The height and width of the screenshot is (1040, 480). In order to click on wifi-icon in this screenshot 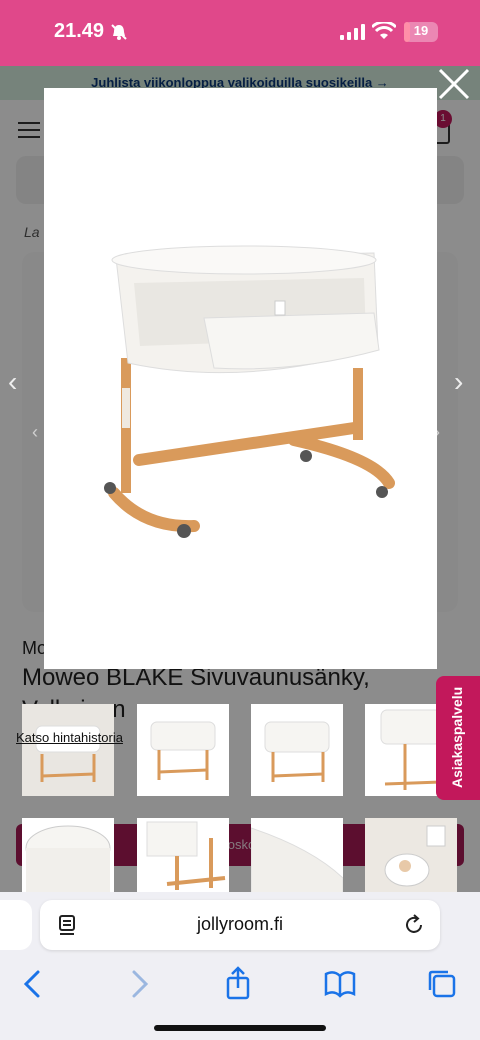, I will do `click(384, 30)`.